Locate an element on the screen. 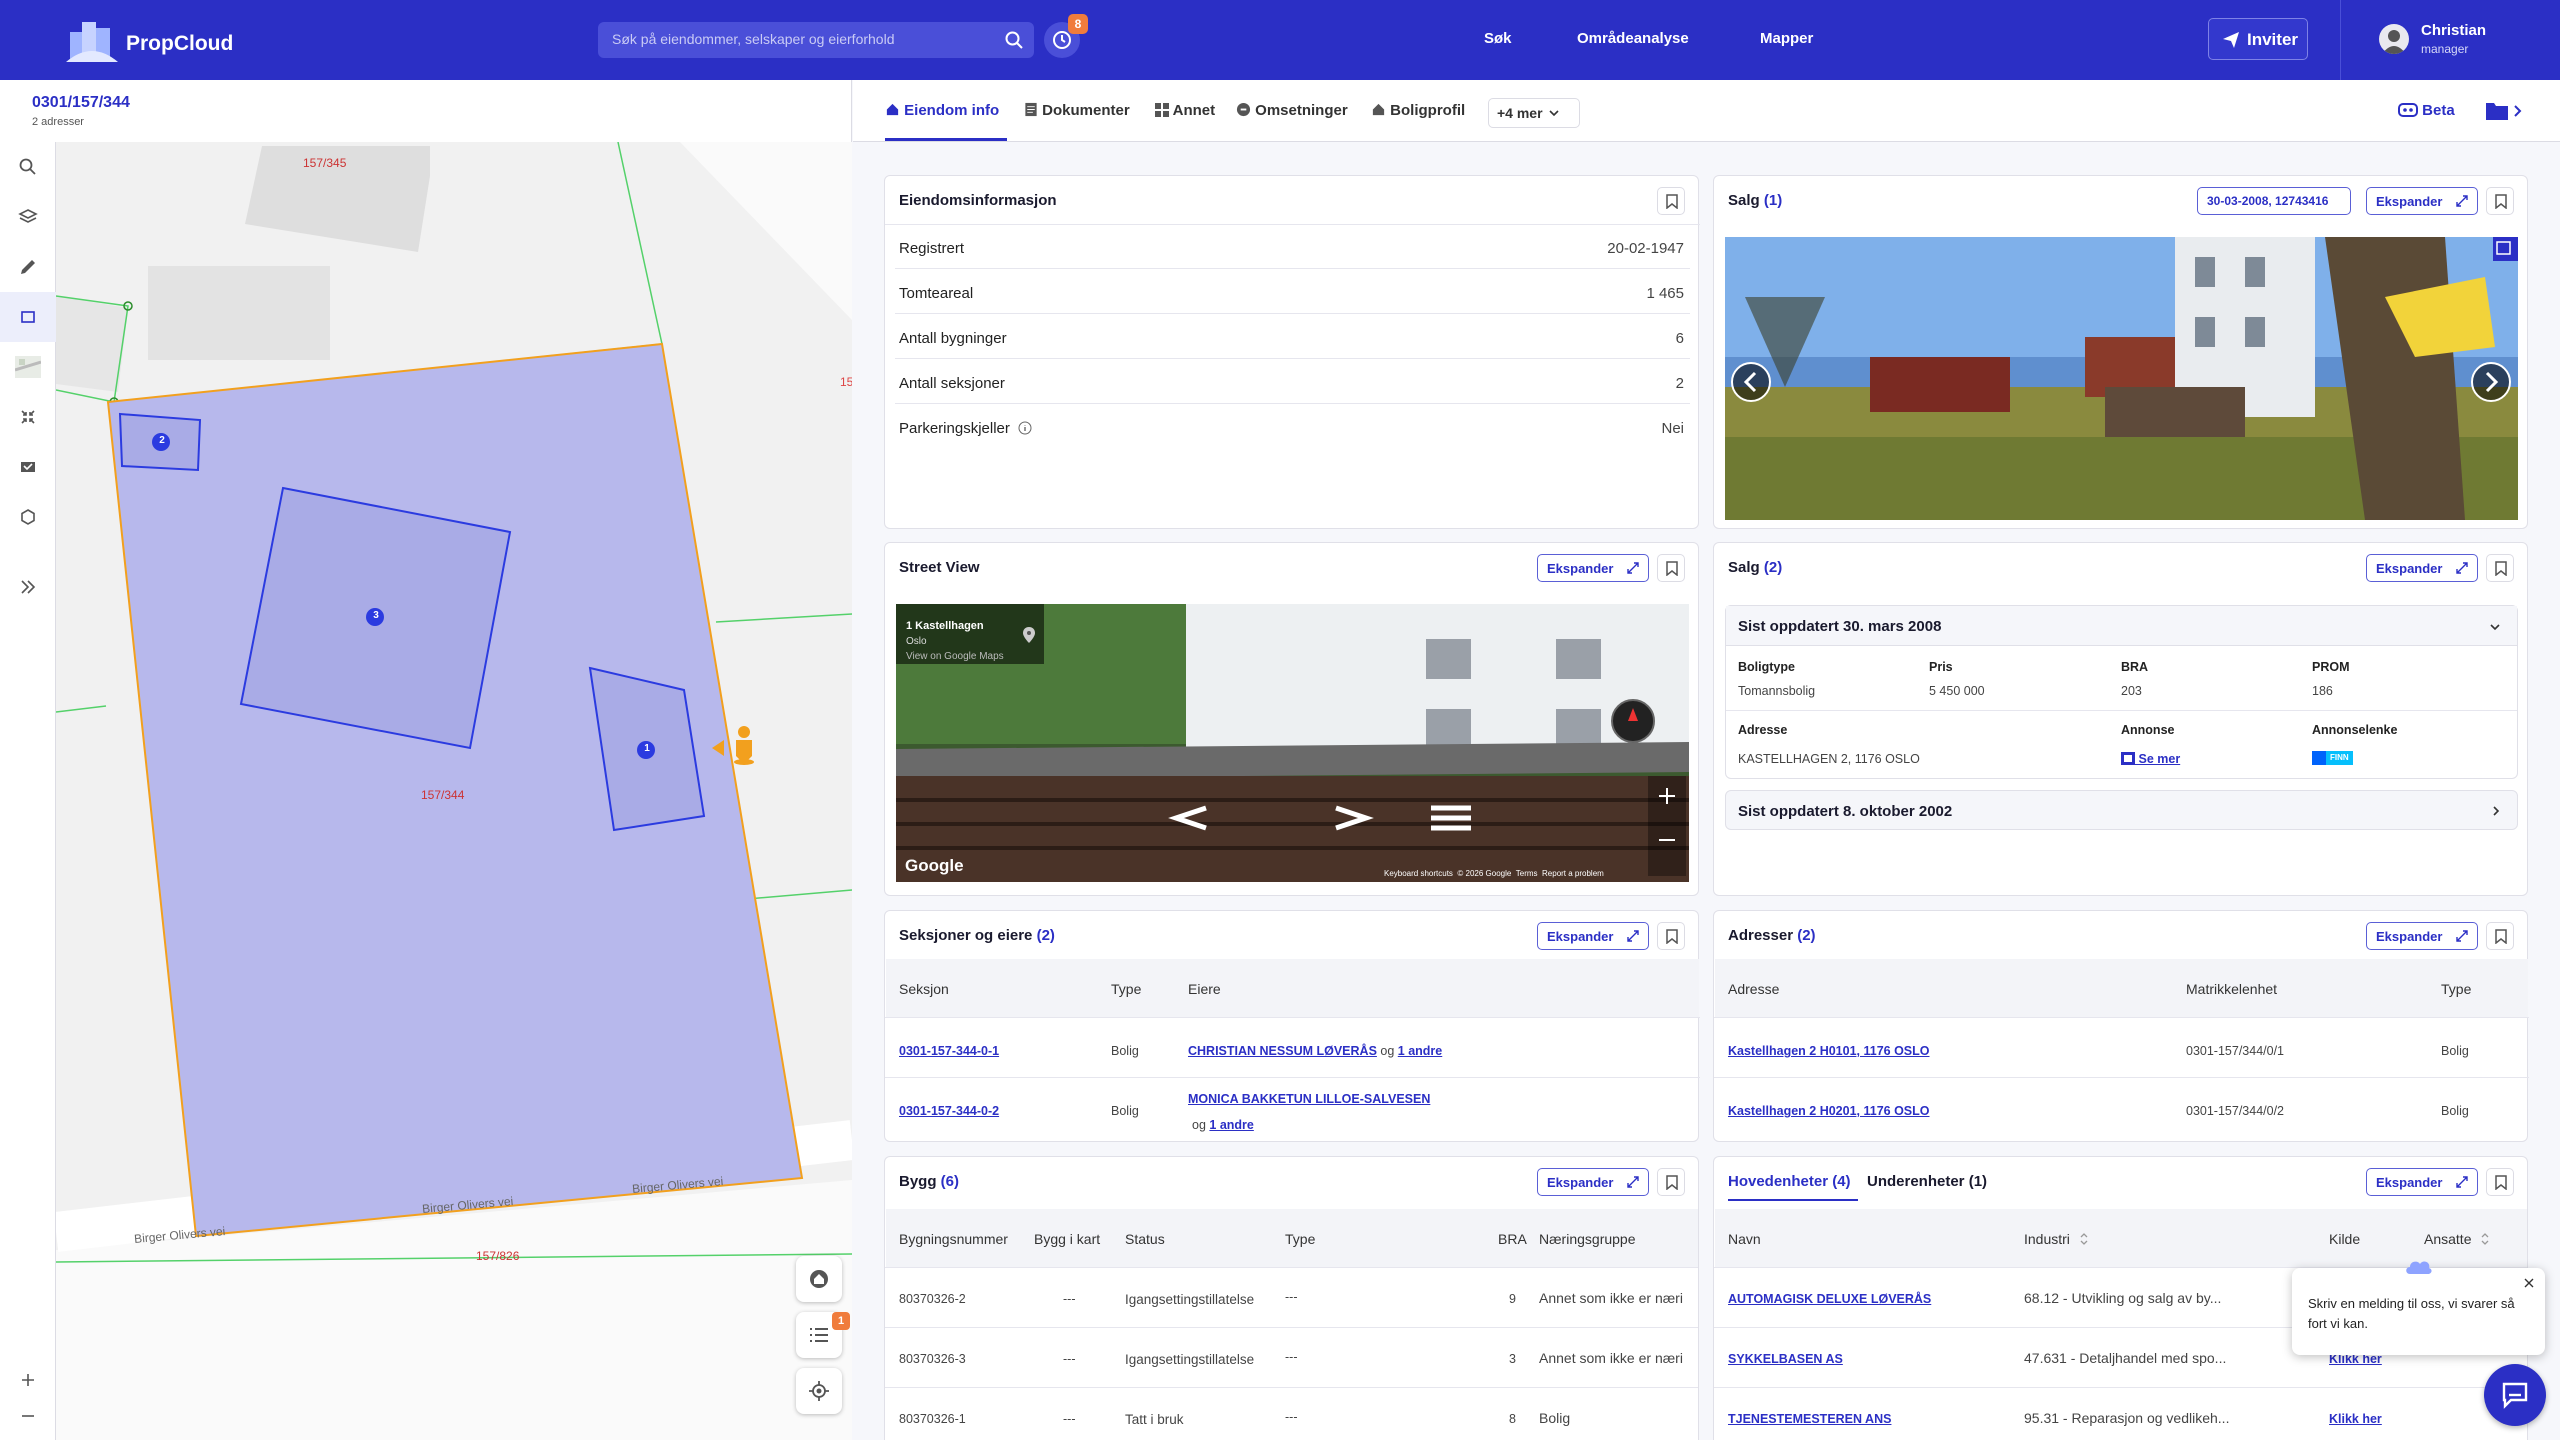  basemap-tool is located at coordinates (28, 367).